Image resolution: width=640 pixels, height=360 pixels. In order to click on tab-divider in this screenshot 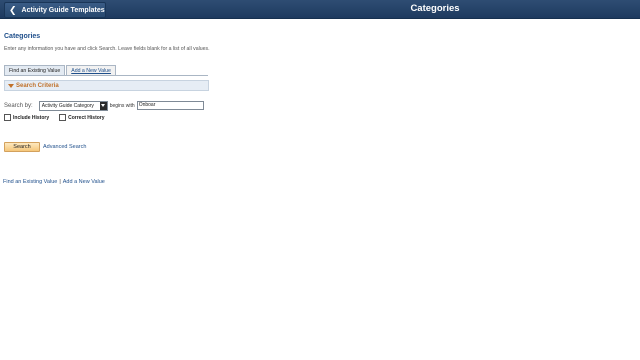, I will do `click(106, 75)`.